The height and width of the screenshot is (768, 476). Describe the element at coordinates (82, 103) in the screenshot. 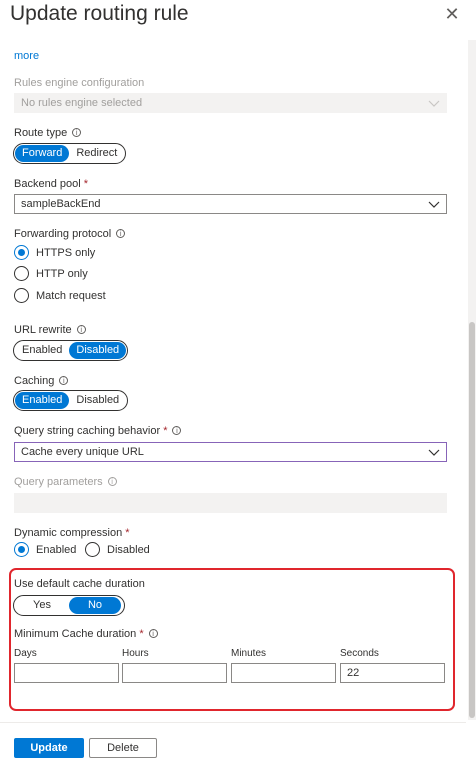

I see `rules-engine-value: No rules engine selected` at that location.